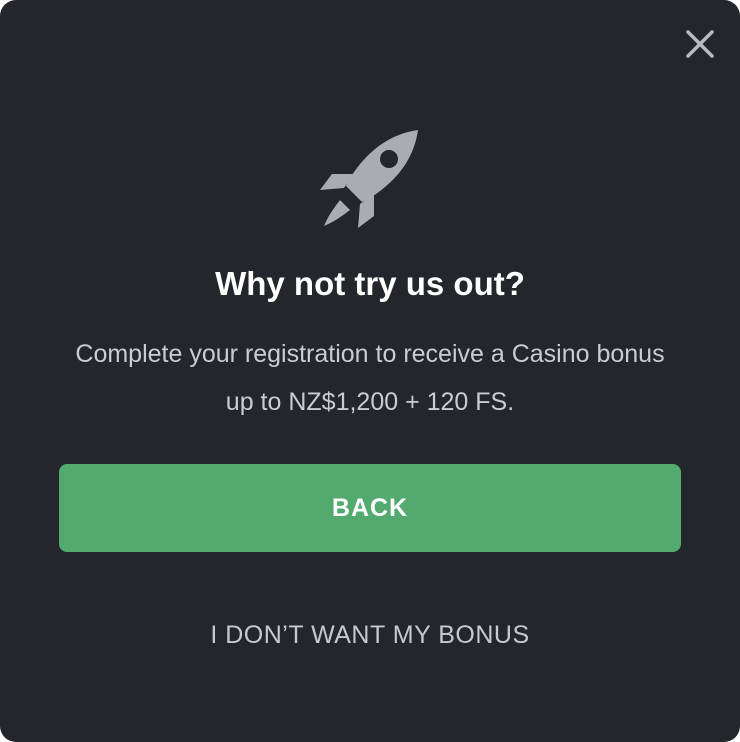 Image resolution: width=740 pixels, height=742 pixels. What do you see at coordinates (370, 508) in the screenshot?
I see `back-button: BACK` at bounding box center [370, 508].